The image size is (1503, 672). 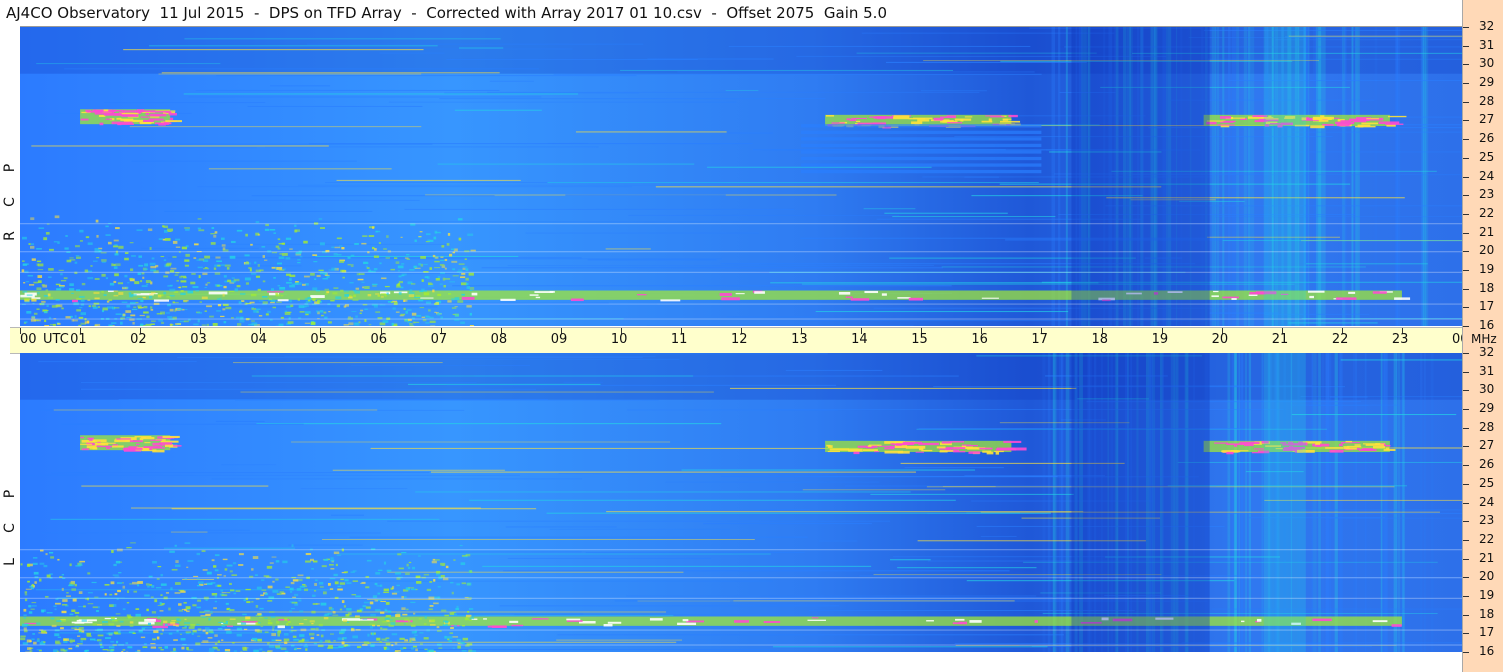 What do you see at coordinates (1284, 176) in the screenshot?
I see `broadband-region` at bounding box center [1284, 176].